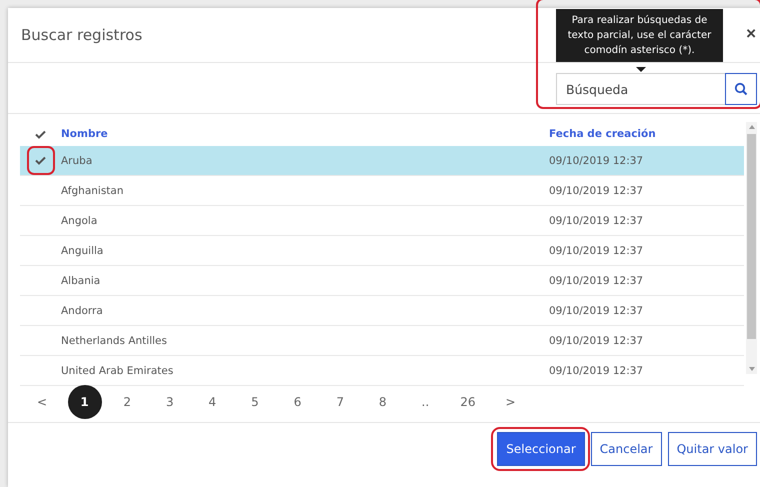 This screenshot has height=487, width=760. What do you see at coordinates (751, 369) in the screenshot?
I see `scroll-down-icon` at bounding box center [751, 369].